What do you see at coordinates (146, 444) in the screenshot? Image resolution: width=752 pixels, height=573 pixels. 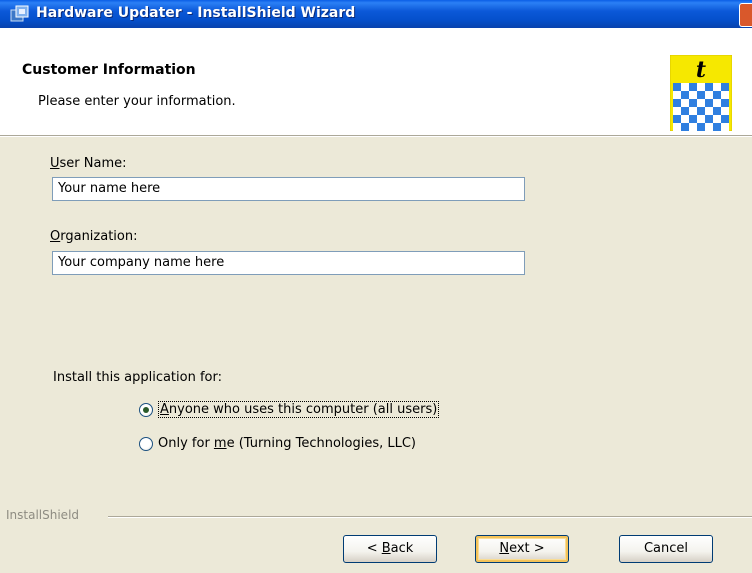 I see `radio-button-only-me` at bounding box center [146, 444].